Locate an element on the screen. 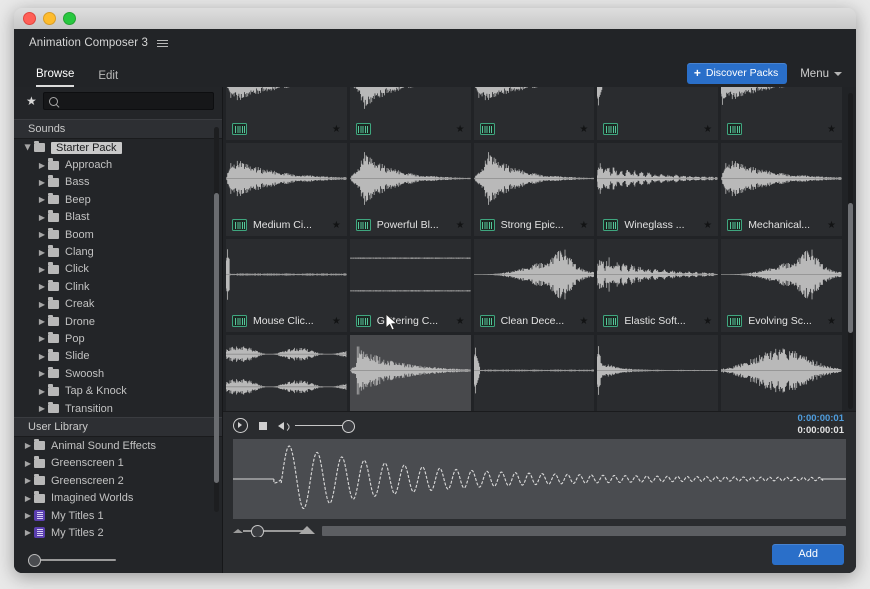 The width and height of the screenshot is (870, 589). sidebar-item-approach: ▶ Approach is located at coordinates (118, 164).